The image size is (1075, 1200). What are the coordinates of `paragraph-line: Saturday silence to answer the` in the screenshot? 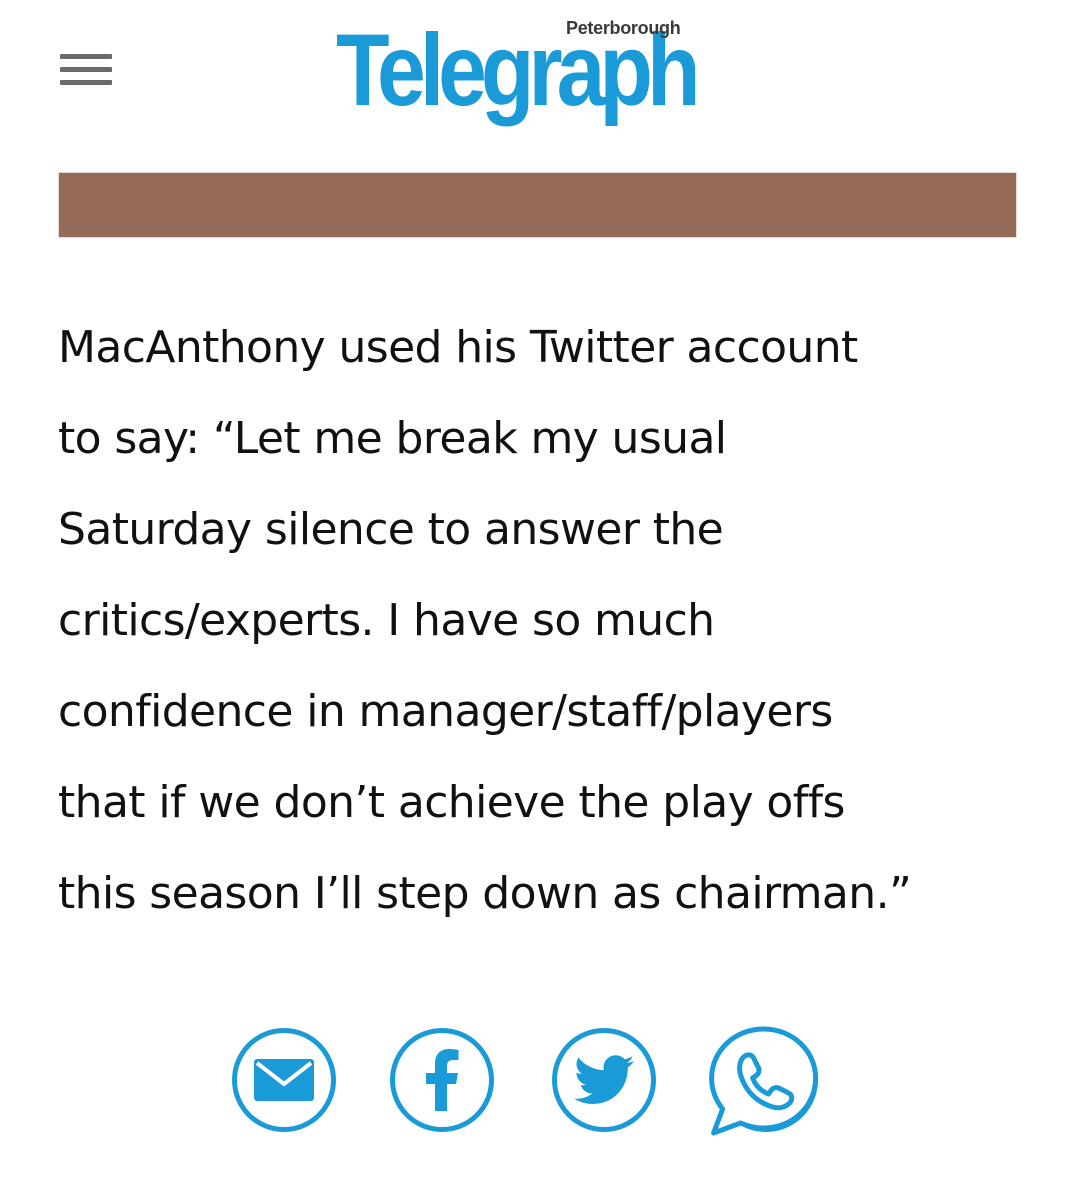 It's located at (391, 529).